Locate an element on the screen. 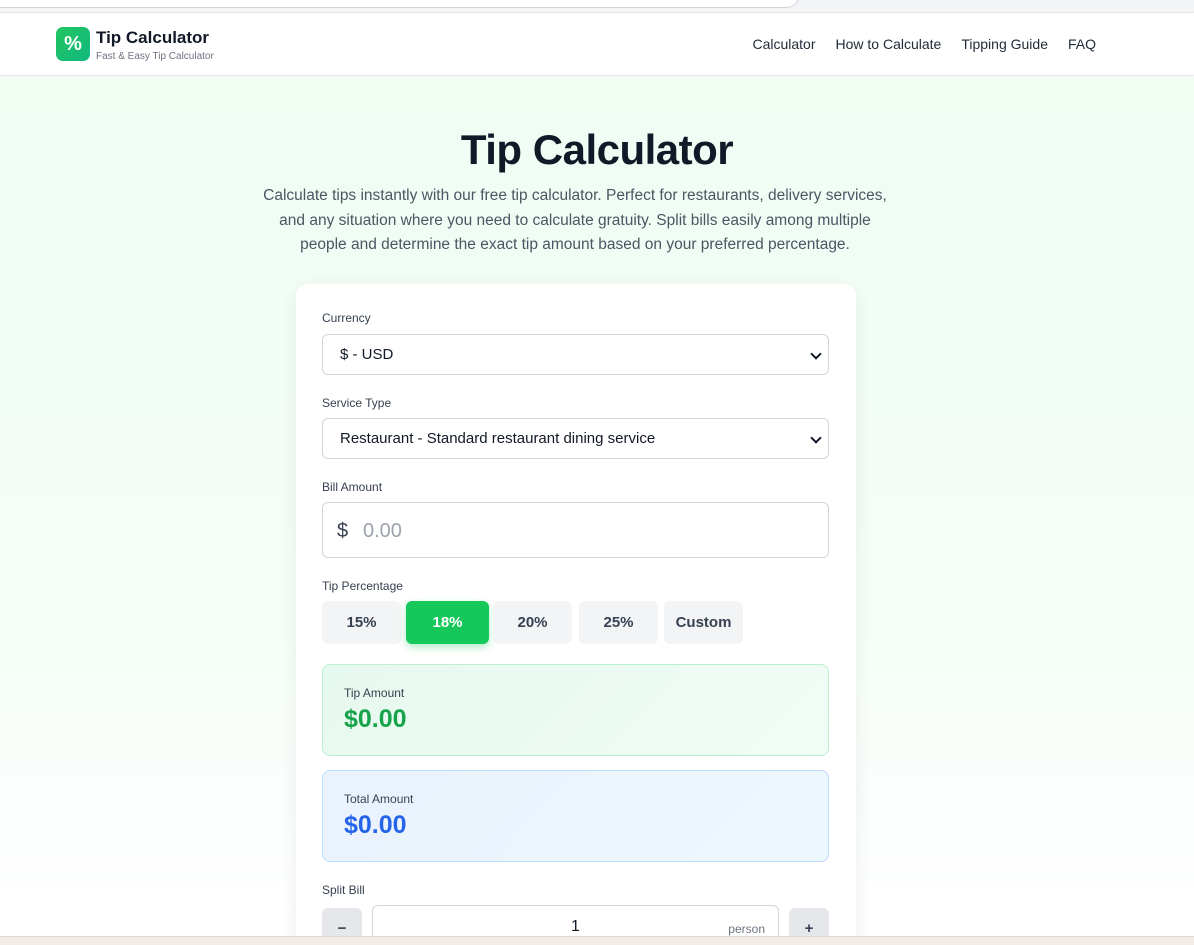 This screenshot has height=945, width=1194. percent-logo-icon: % is located at coordinates (73, 44).